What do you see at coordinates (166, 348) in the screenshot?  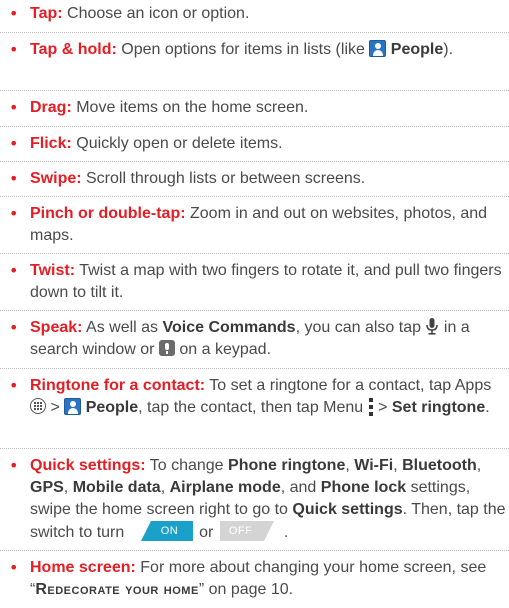 I see `keyboard-mic-icon` at bounding box center [166, 348].